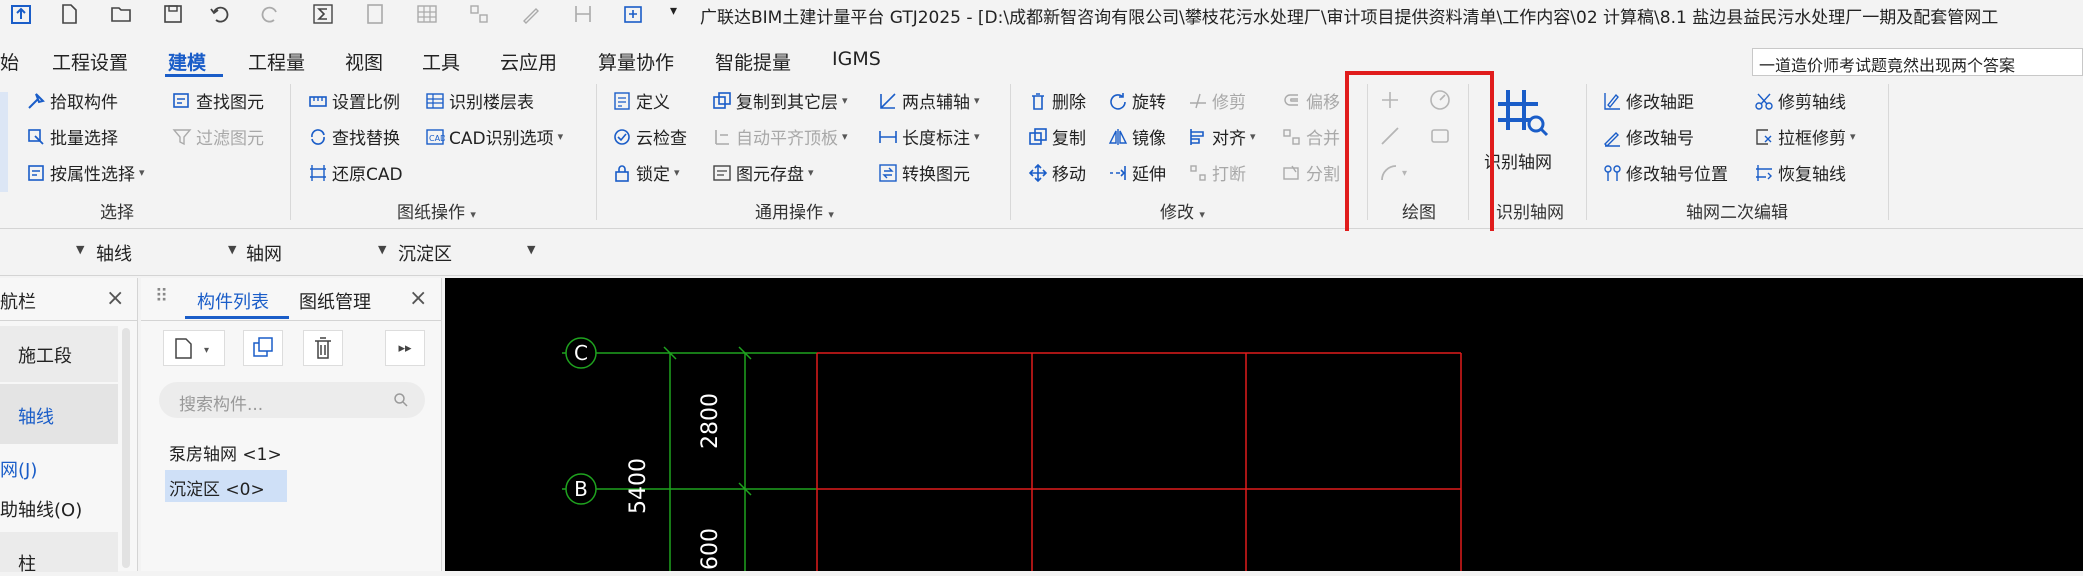 Image resolution: width=2083 pixels, height=576 pixels. Describe the element at coordinates (929, 100) in the screenshot. I see `two-point-axis-button: 两点辅轴 ▾` at that location.